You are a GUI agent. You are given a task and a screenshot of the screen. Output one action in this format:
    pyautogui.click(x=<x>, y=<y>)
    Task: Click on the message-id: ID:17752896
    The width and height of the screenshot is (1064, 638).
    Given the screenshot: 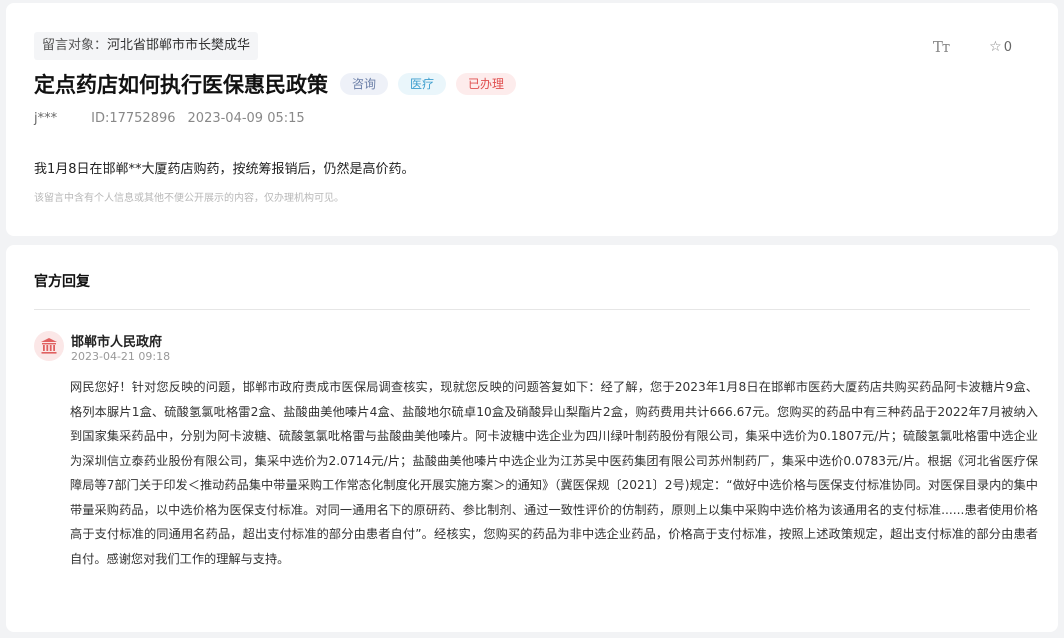 What is the action you would take?
    pyautogui.click(x=133, y=118)
    